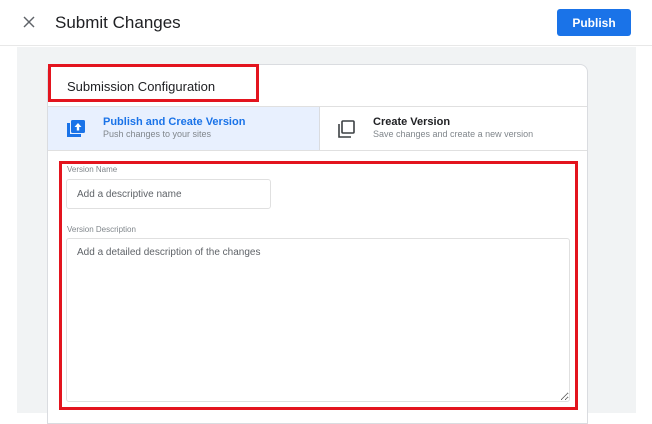  Describe the element at coordinates (317, 150) in the screenshot. I see `options-divider` at that location.